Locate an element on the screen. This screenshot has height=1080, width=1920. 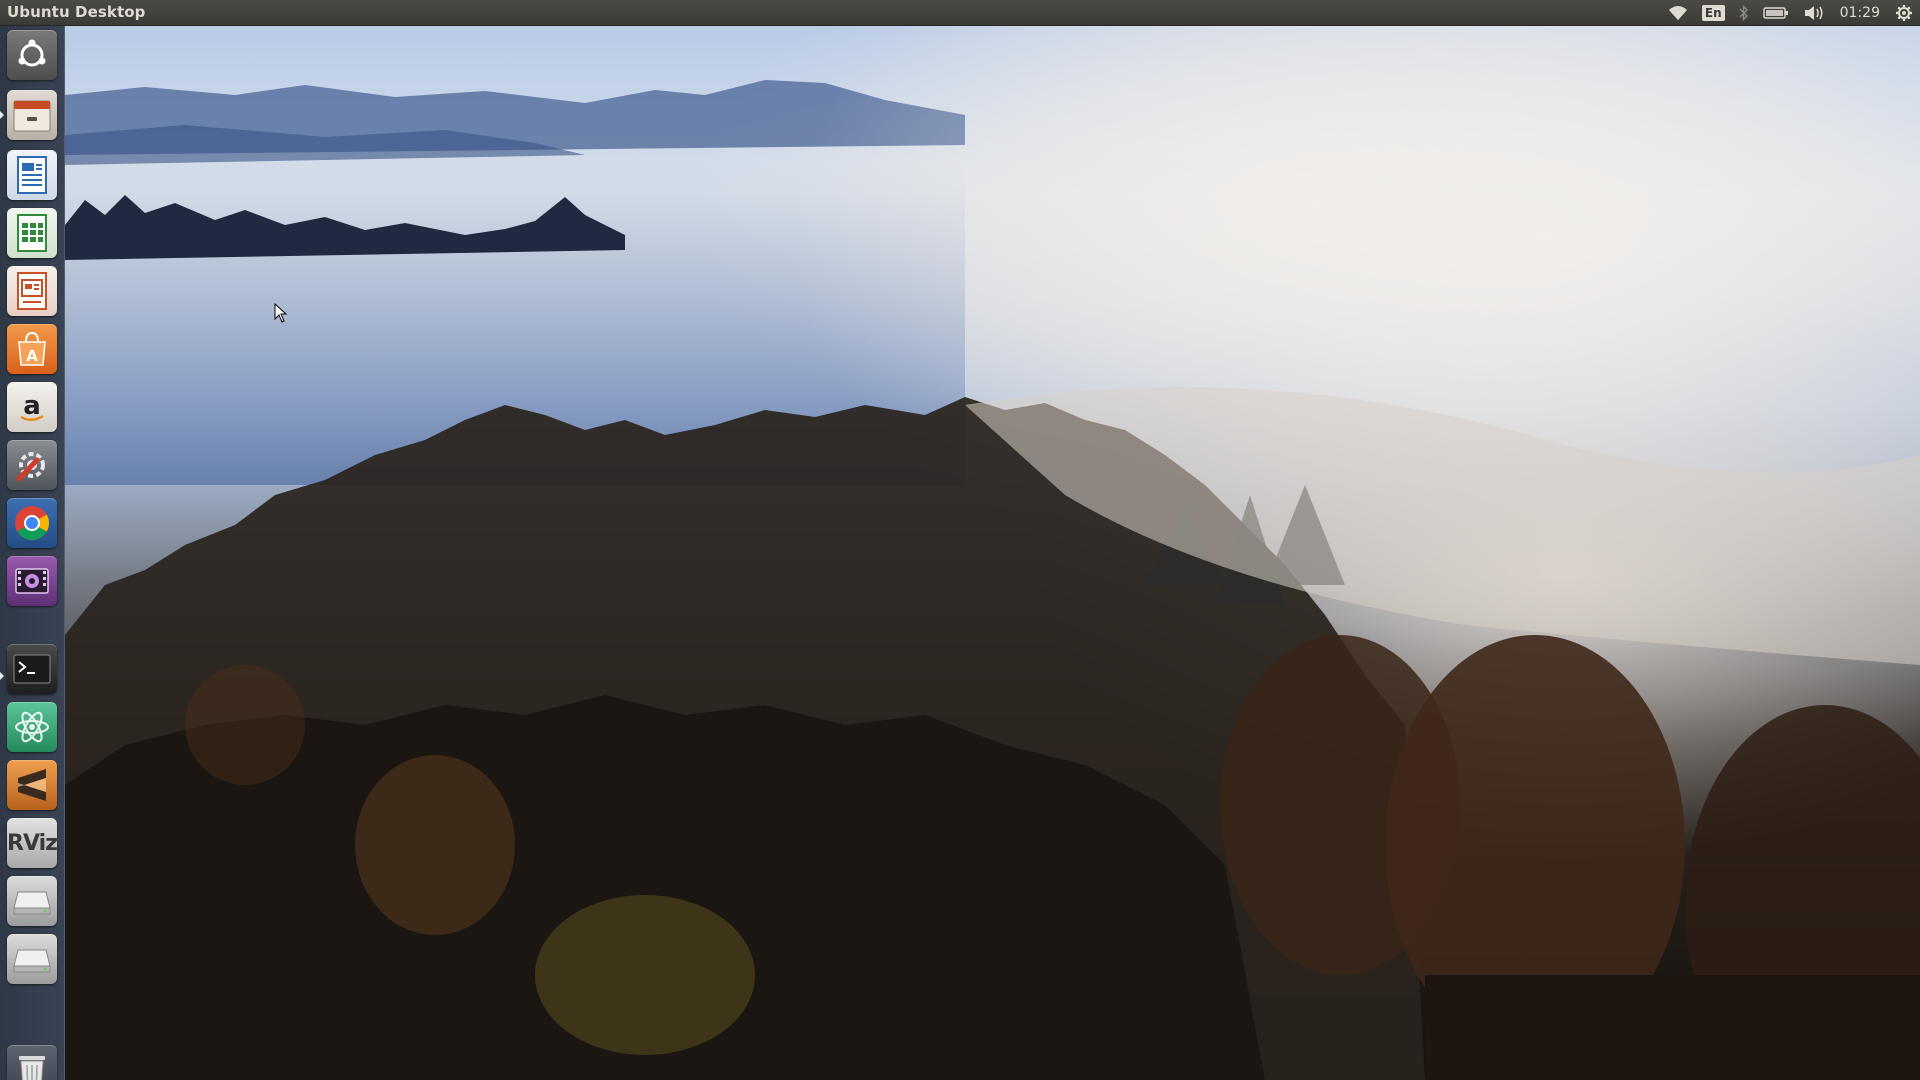
keyboard-layout-label: En is located at coordinates (1713, 12).